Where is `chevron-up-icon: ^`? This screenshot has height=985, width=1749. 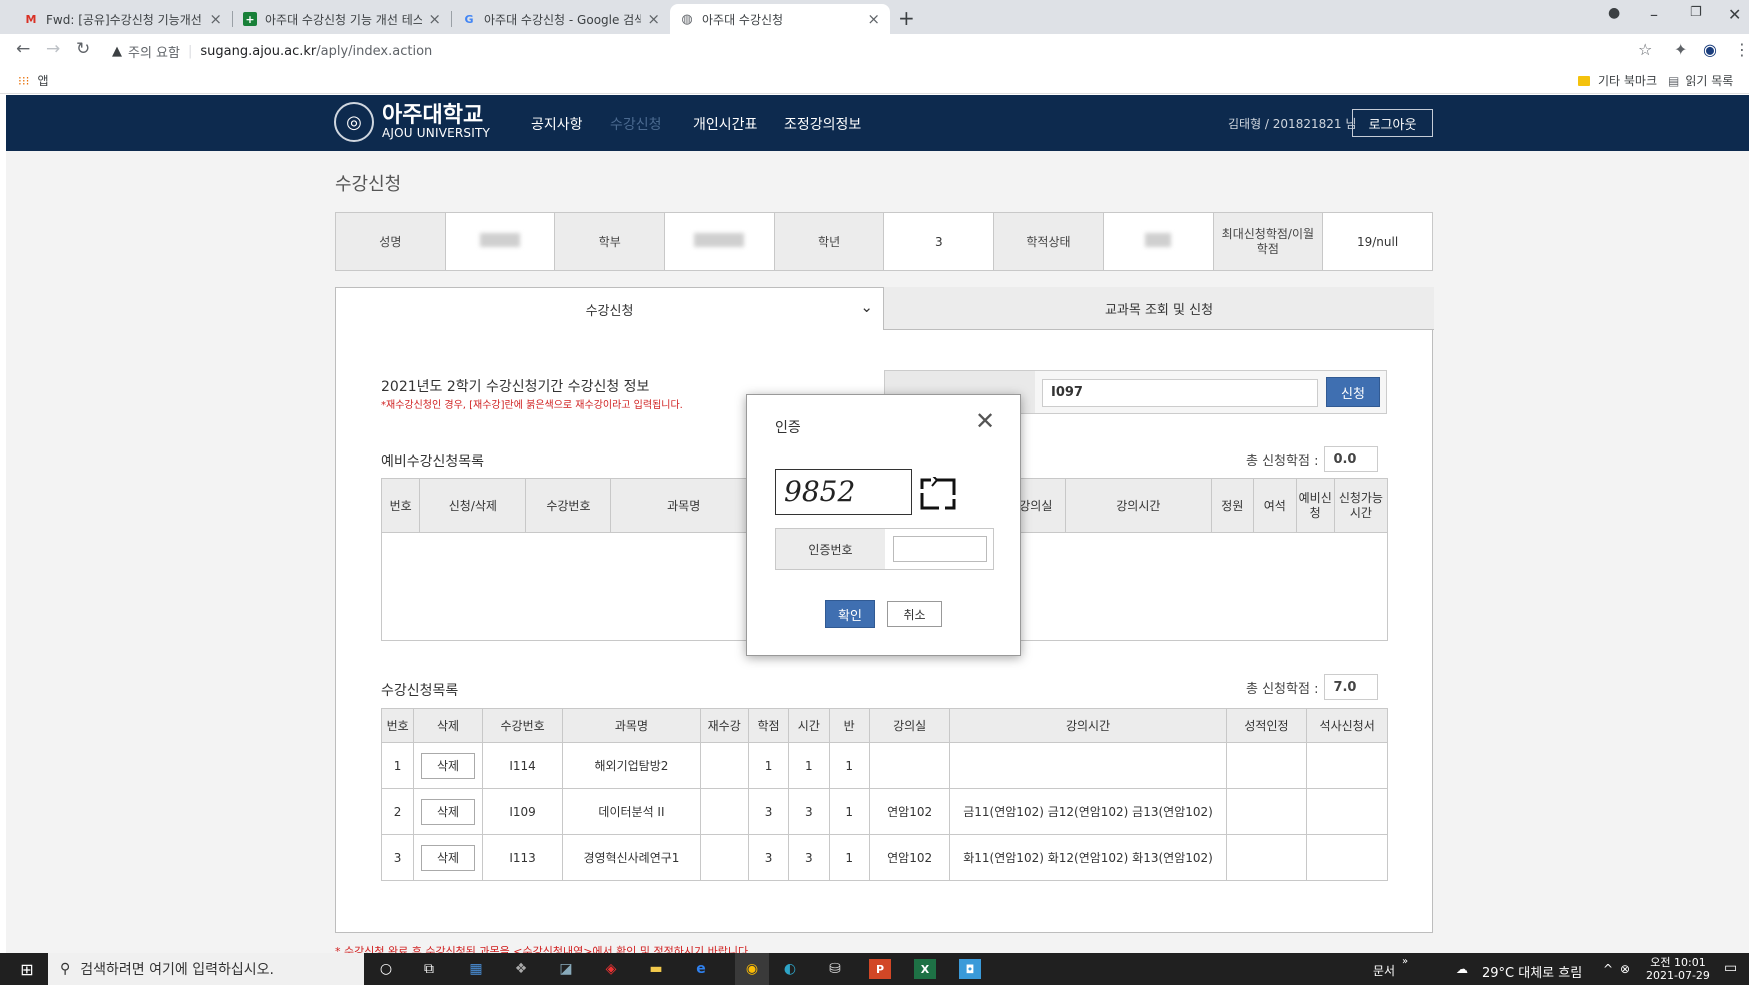
chevron-up-icon: ^ is located at coordinates (1608, 969).